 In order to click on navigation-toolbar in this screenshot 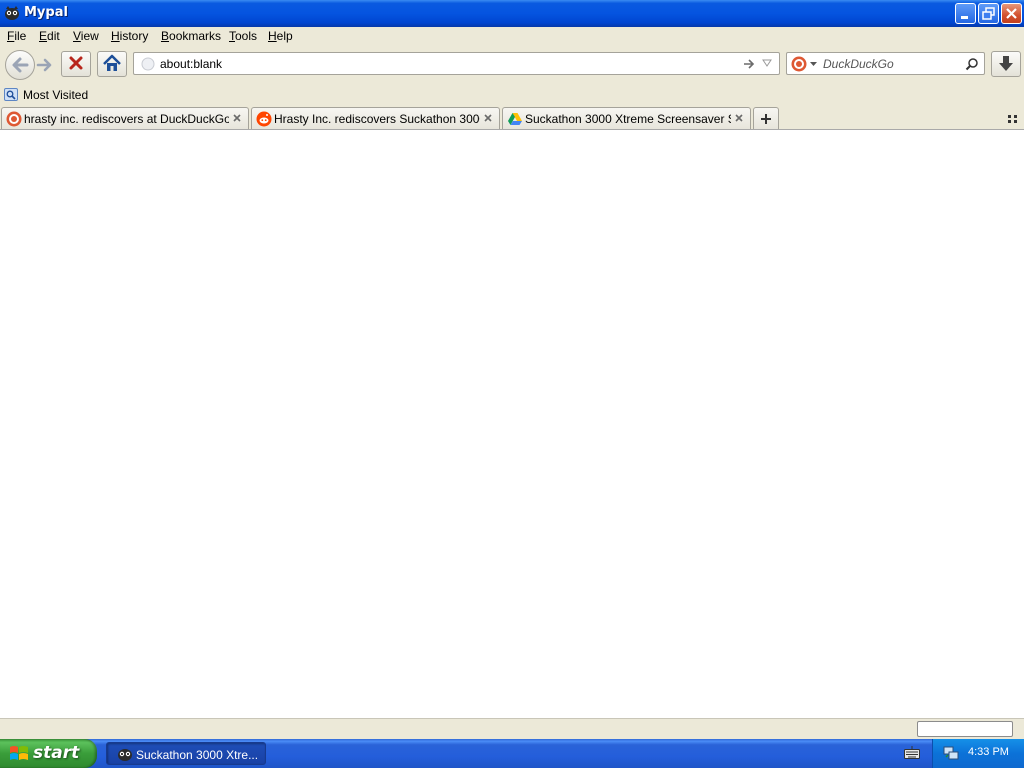, I will do `click(512, 65)`.